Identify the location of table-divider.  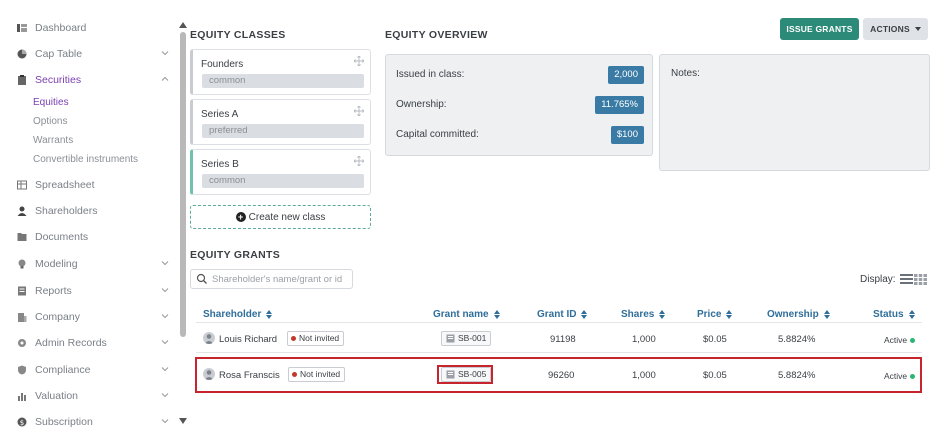
(559, 322).